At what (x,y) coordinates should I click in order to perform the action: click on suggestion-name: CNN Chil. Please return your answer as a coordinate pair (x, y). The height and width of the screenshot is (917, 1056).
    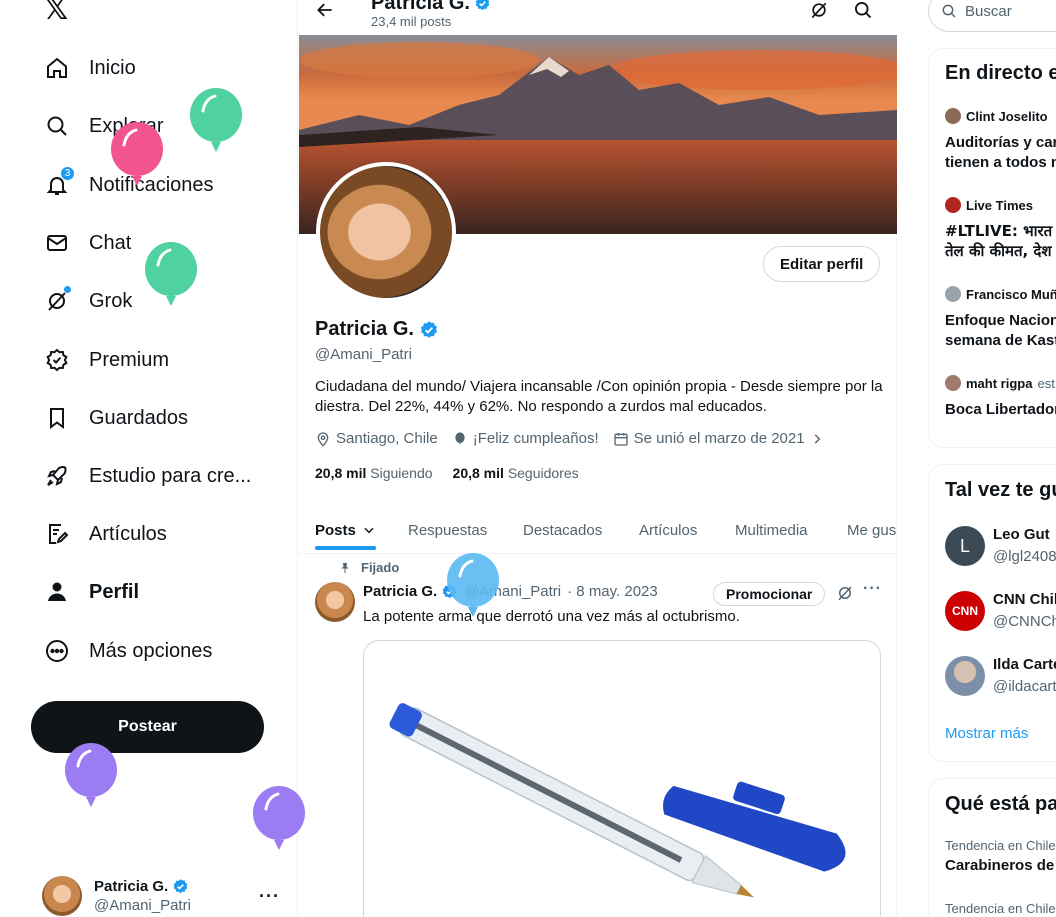
    Looking at the image, I should click on (1024, 599).